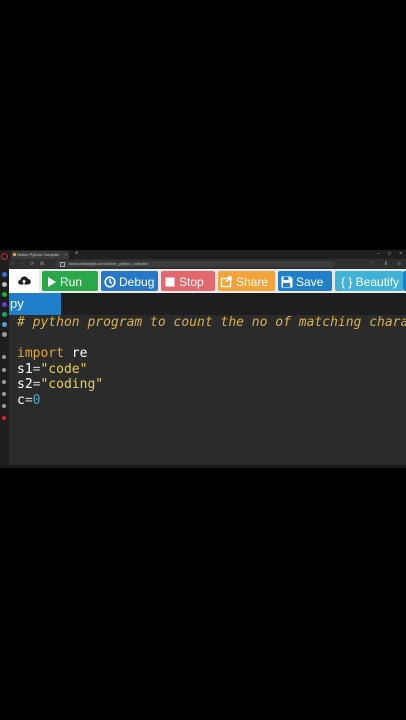 The width and height of the screenshot is (406, 720). I want to click on var-s1: s1, so click(25, 369).